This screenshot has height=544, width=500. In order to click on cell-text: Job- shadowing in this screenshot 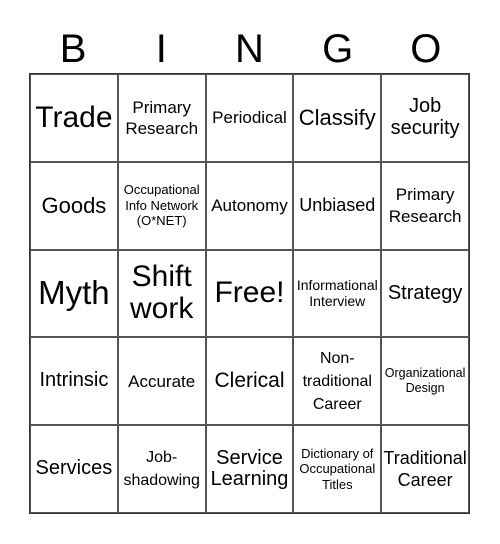, I will do `click(161, 469)`.